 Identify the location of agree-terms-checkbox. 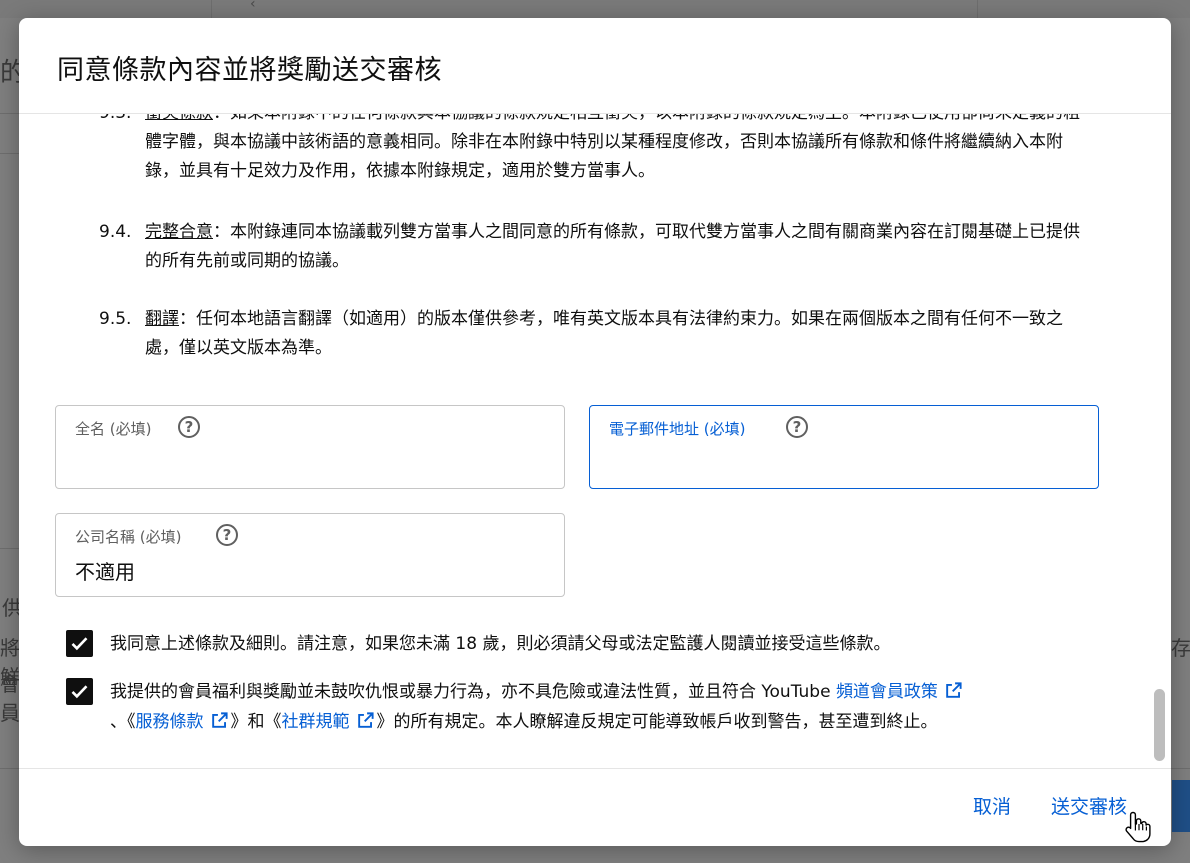
(79, 643).